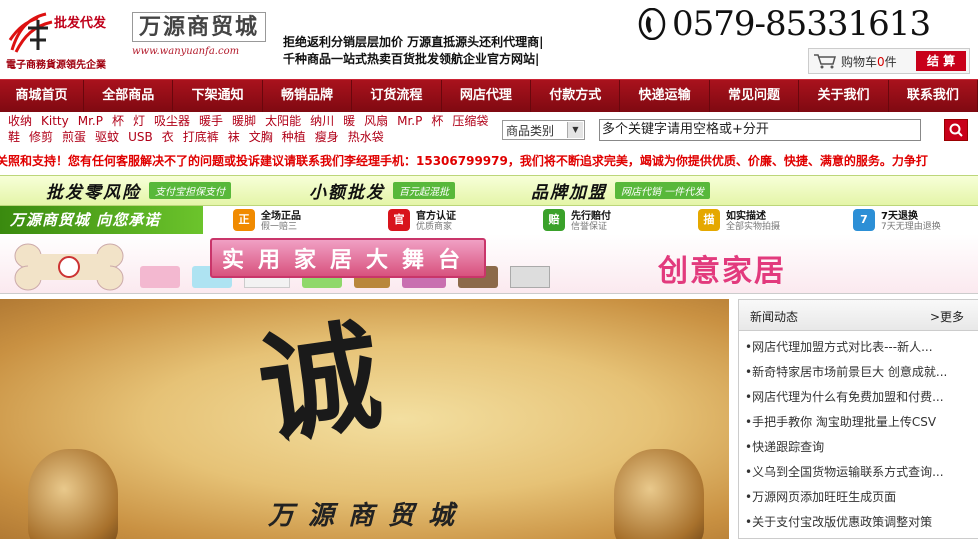 Image resolution: width=978 pixels, height=539 pixels. What do you see at coordinates (73, 494) in the screenshot?
I see `lion-statue-left` at bounding box center [73, 494].